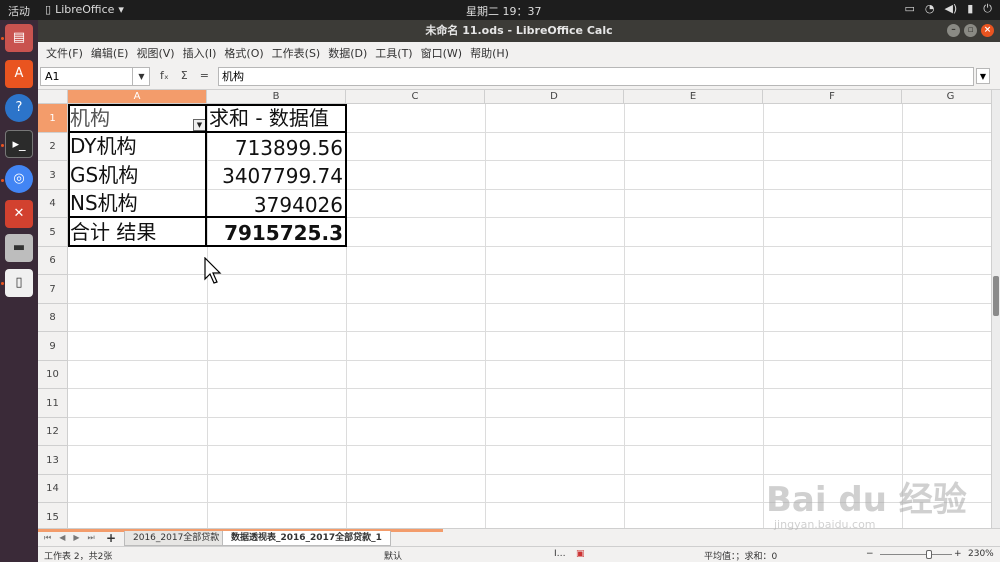  I want to click on power-icon: ⏻, so click(987, 9).